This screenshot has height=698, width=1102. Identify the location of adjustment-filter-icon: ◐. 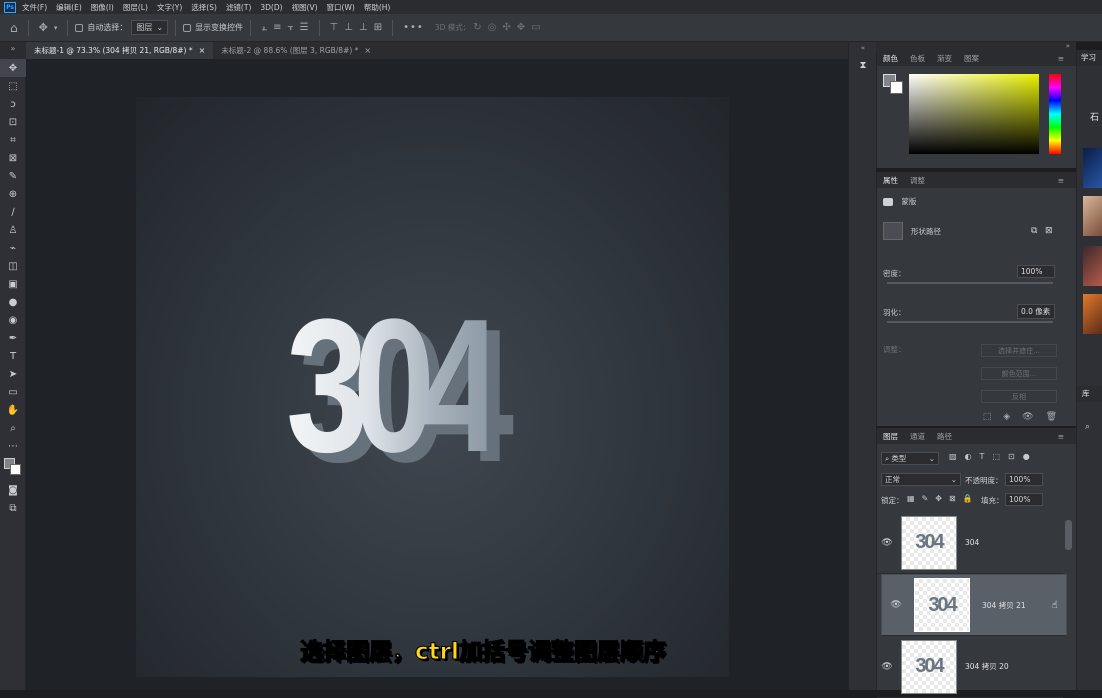
(968, 456).